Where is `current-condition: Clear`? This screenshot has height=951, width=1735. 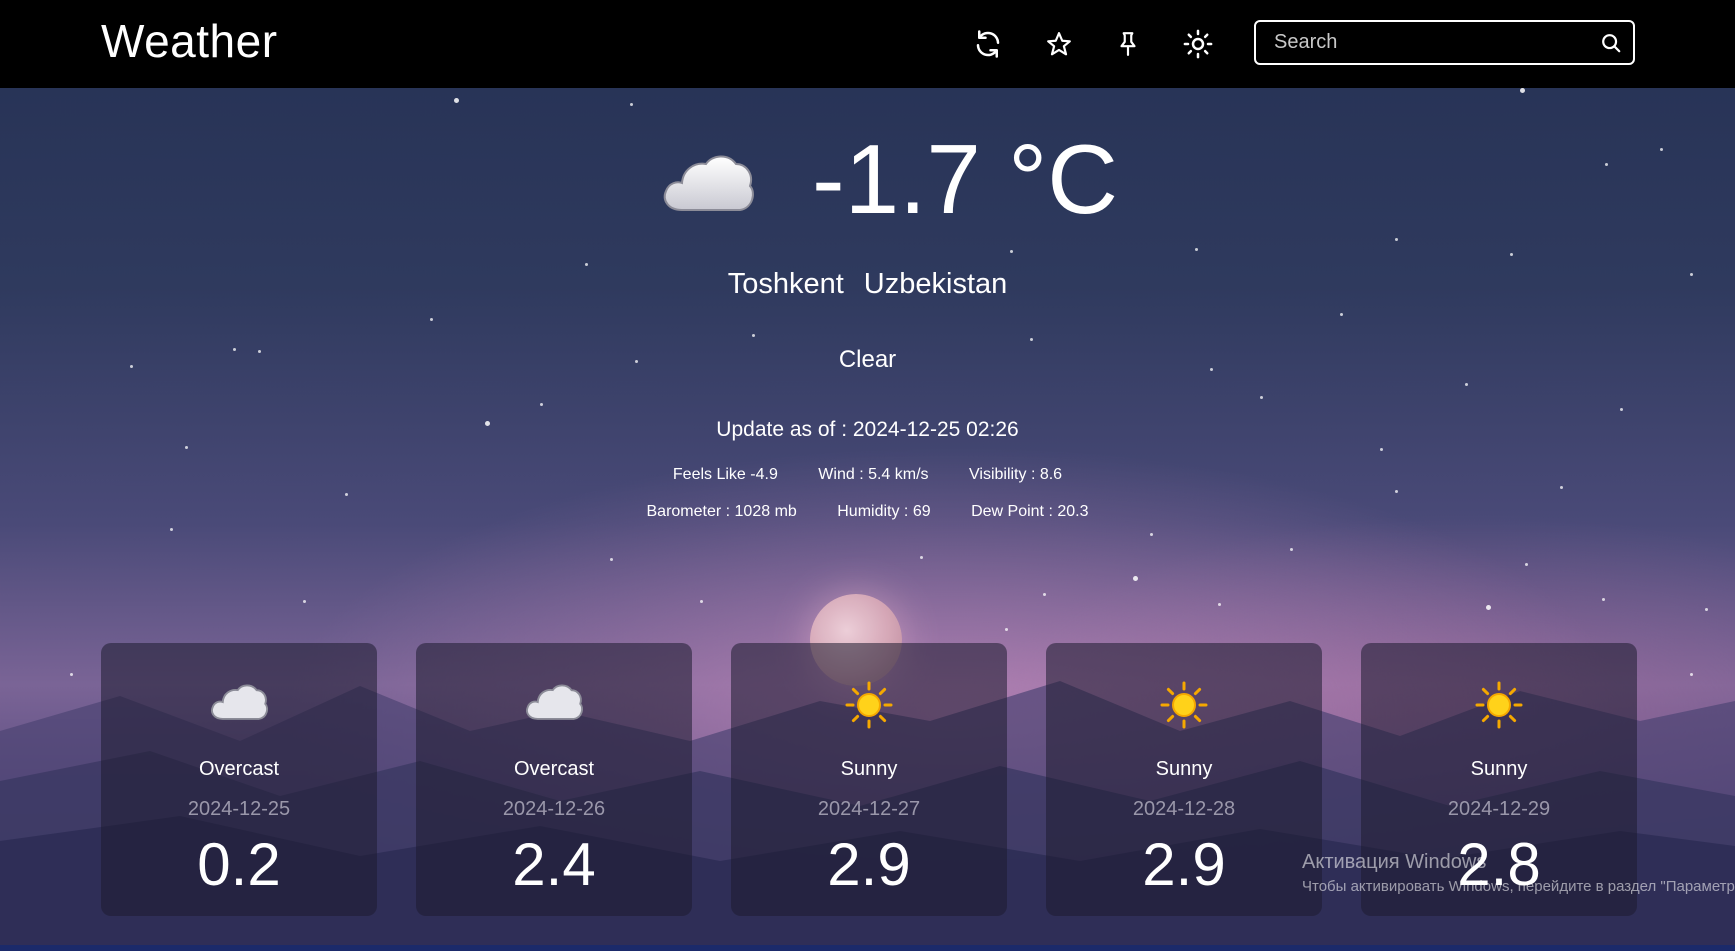
current-condition: Clear is located at coordinates (867, 359).